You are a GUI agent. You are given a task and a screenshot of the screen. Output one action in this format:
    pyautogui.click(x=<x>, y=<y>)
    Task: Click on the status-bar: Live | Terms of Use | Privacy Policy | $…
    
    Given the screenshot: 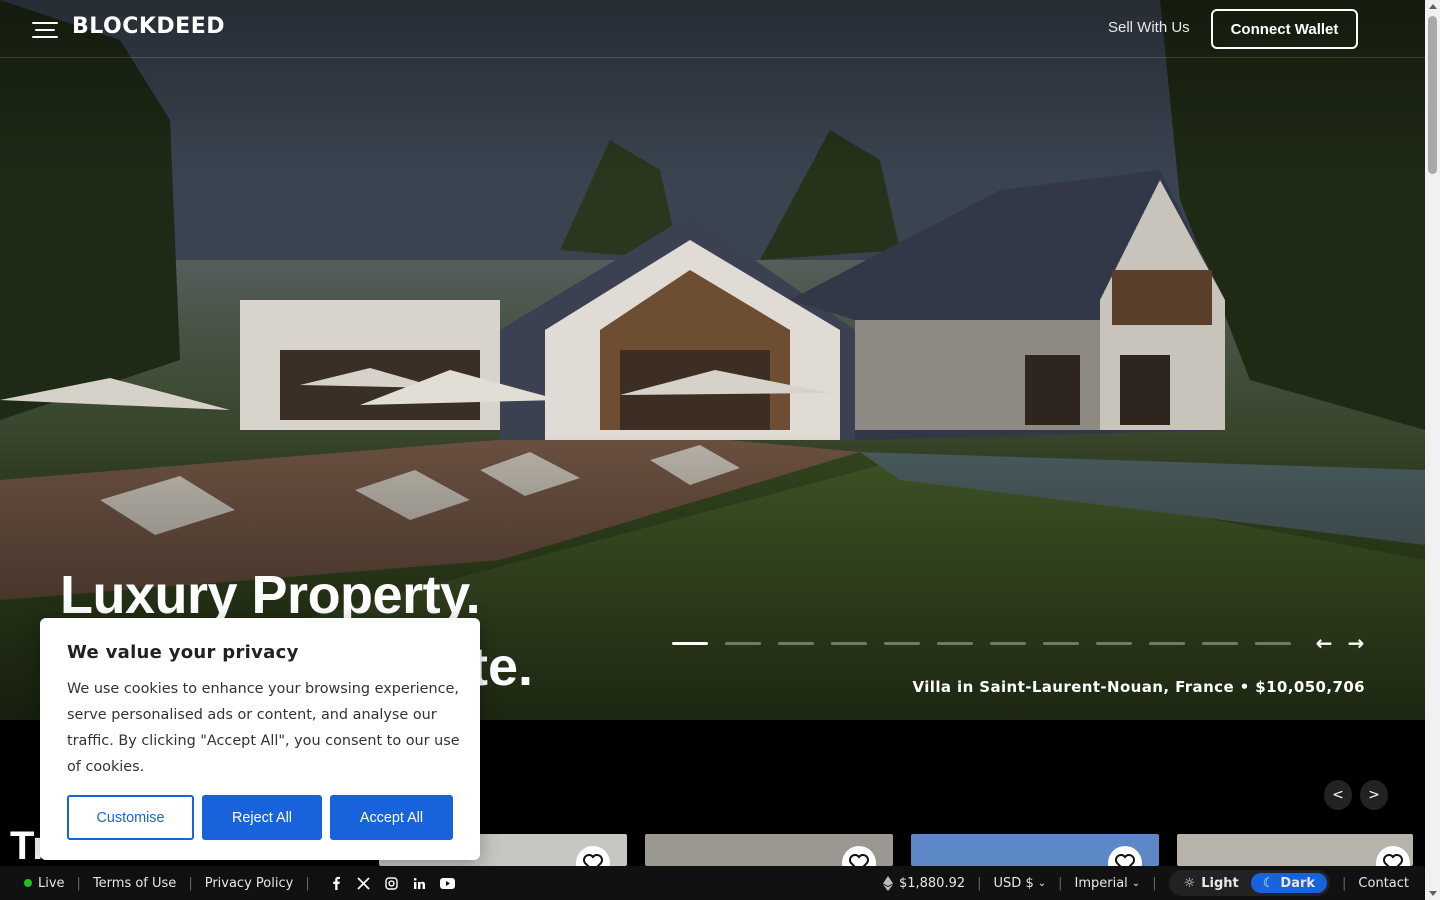 What is the action you would take?
    pyautogui.click(x=712, y=883)
    